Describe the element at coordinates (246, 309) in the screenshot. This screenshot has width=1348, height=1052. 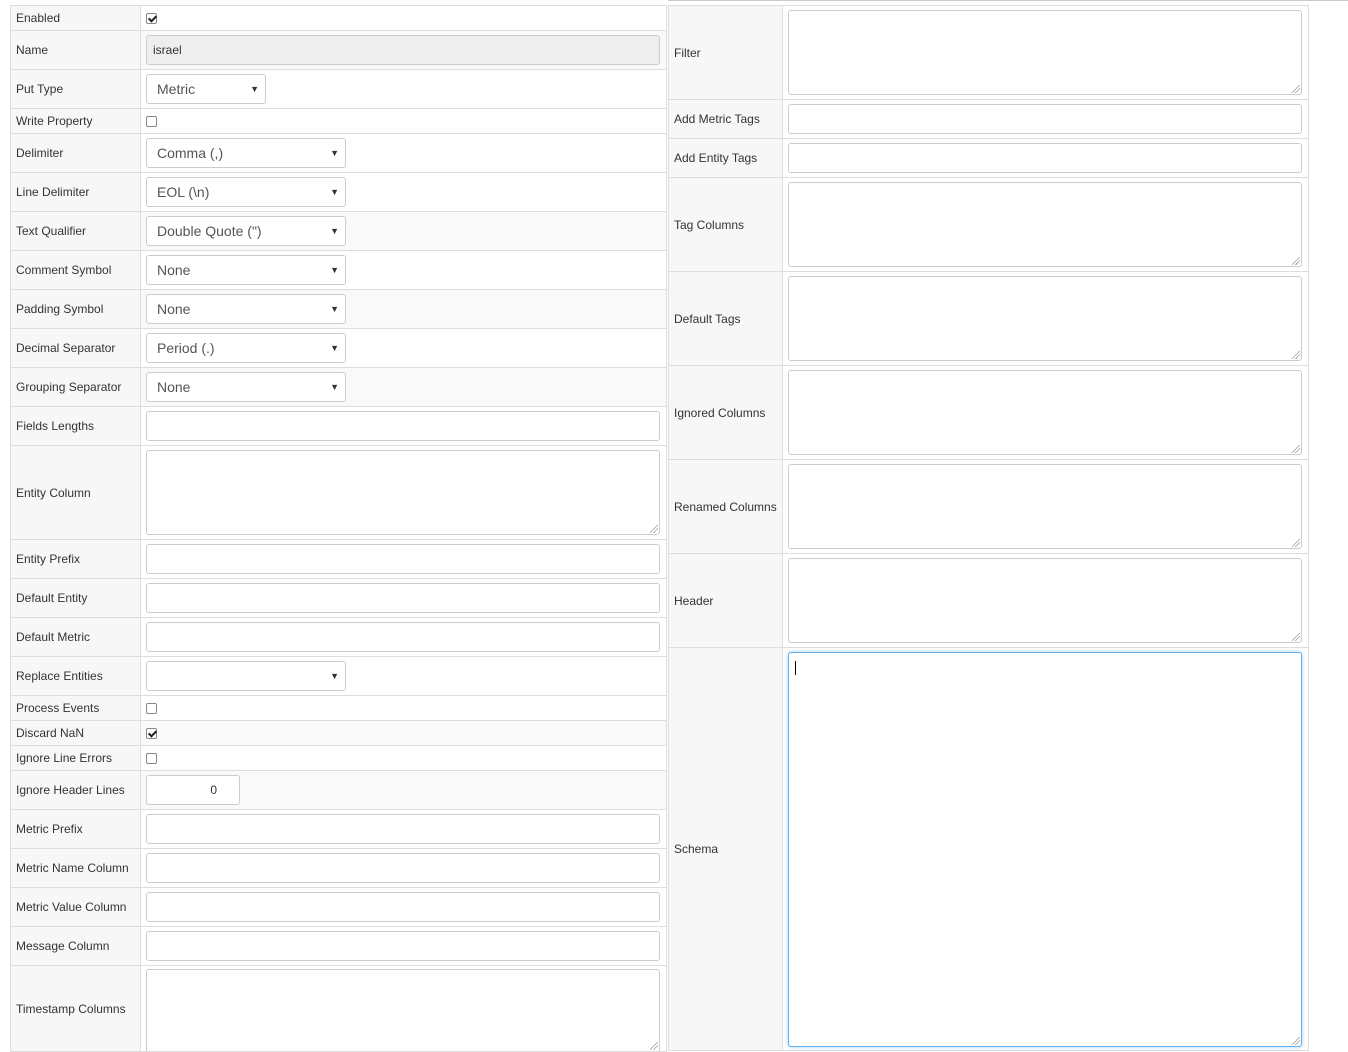
I see `padding-symbol-select: None ▼` at that location.